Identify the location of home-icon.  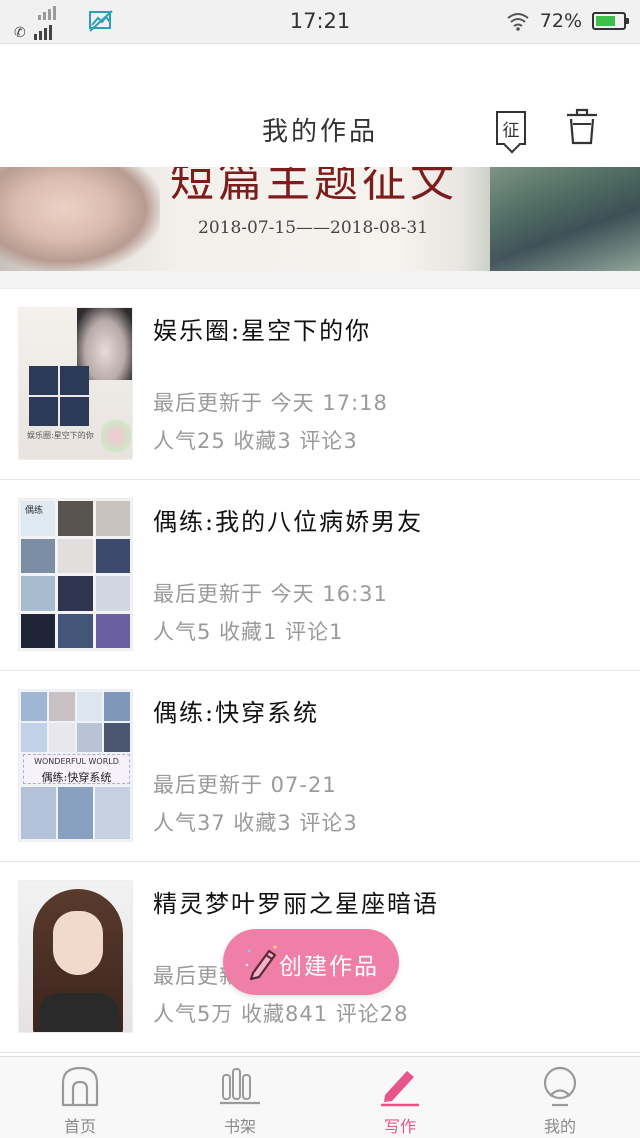
(80, 1086).